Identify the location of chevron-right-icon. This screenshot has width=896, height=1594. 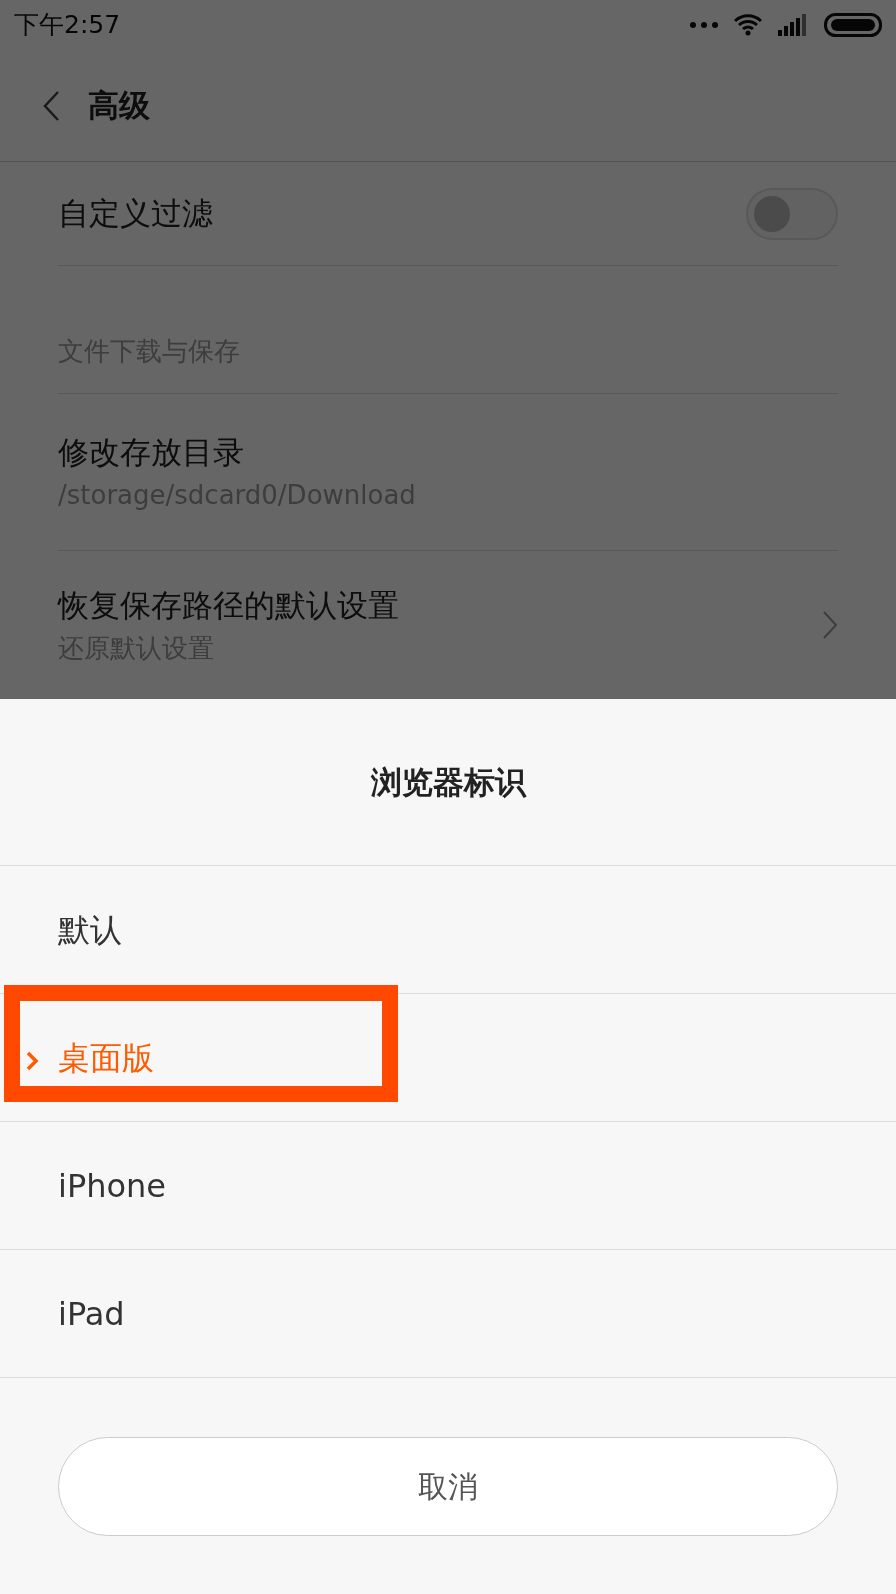
(830, 625).